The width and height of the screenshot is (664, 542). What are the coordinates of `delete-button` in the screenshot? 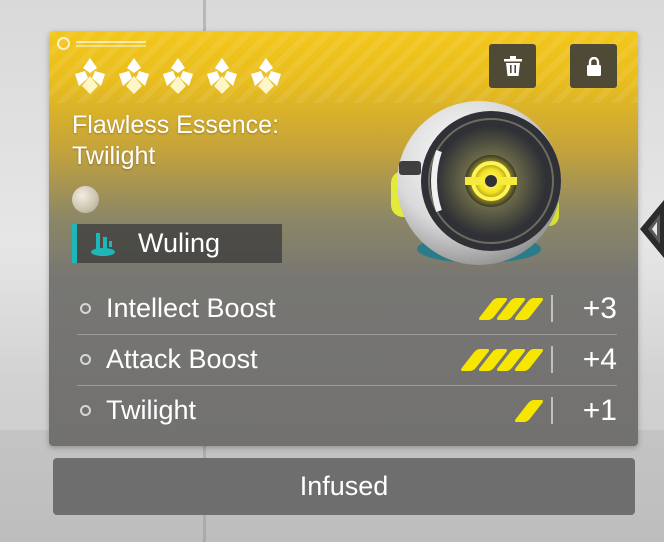 It's located at (512, 66).